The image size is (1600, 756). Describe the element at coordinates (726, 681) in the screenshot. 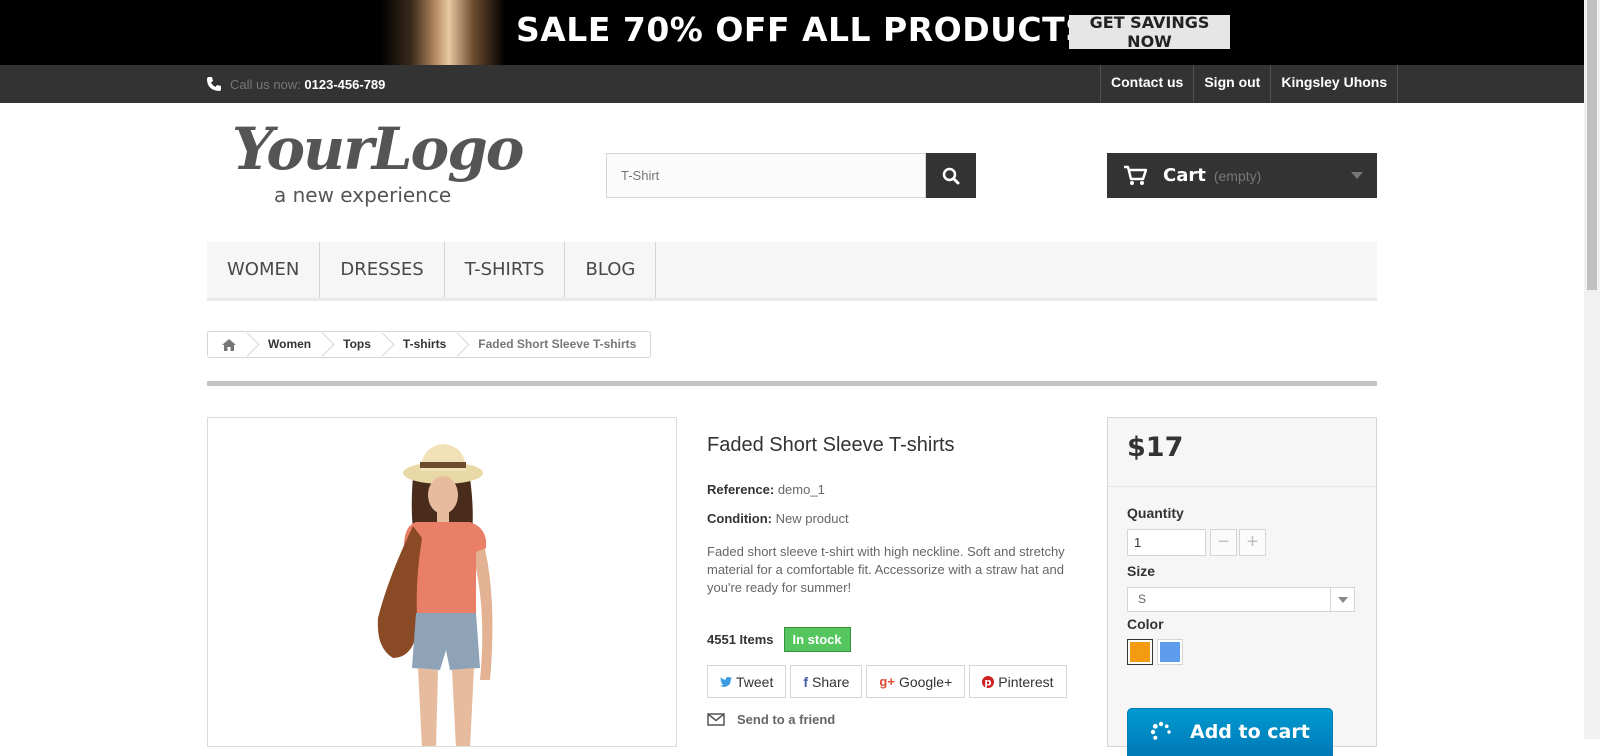

I see `twitter-icon` at that location.